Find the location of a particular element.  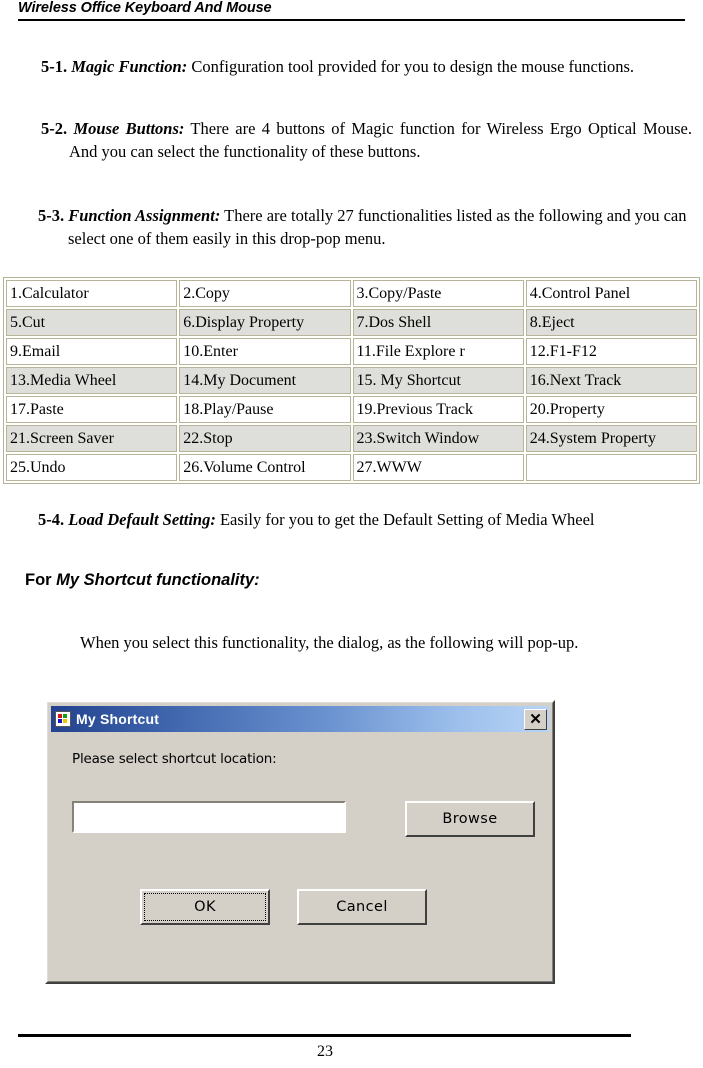

item-number: 5-4. is located at coordinates (51, 519).